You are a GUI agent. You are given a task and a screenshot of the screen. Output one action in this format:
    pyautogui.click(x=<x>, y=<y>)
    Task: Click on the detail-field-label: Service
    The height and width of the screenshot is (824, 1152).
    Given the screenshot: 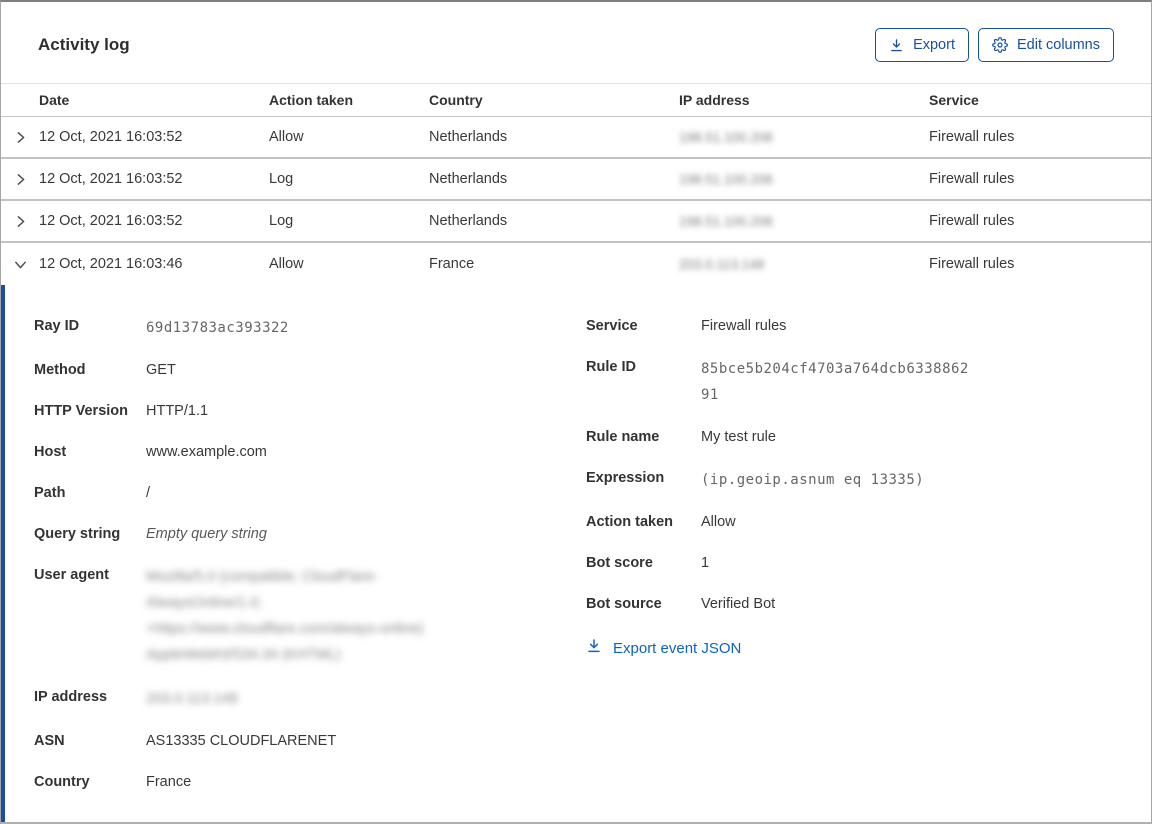 What is the action you would take?
    pyautogui.click(x=612, y=326)
    